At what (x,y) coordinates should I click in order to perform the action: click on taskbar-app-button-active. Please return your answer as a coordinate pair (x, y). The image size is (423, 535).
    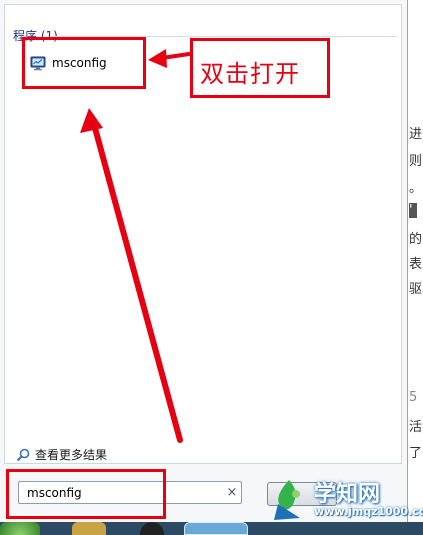
    Looking at the image, I should click on (216, 528).